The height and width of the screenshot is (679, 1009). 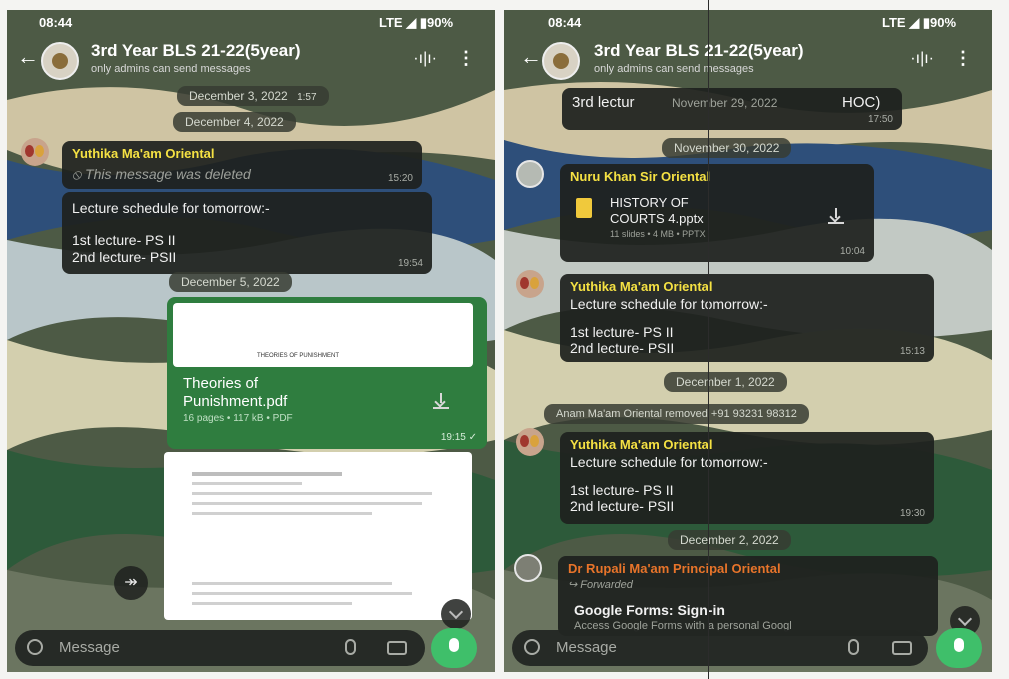 I want to click on date-chip-label: December 3, 2022, so click(x=238, y=96).